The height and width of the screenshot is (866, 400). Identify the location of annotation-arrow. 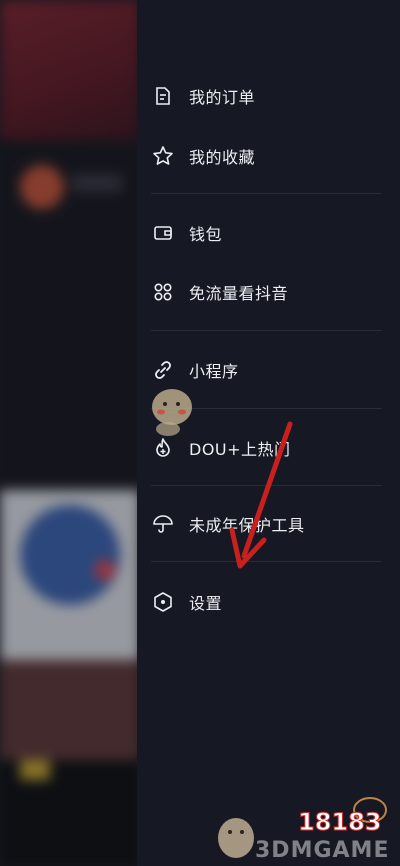
(261, 495).